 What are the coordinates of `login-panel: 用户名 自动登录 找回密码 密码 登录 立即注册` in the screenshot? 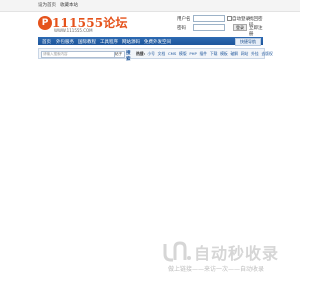 It's located at (221, 26).